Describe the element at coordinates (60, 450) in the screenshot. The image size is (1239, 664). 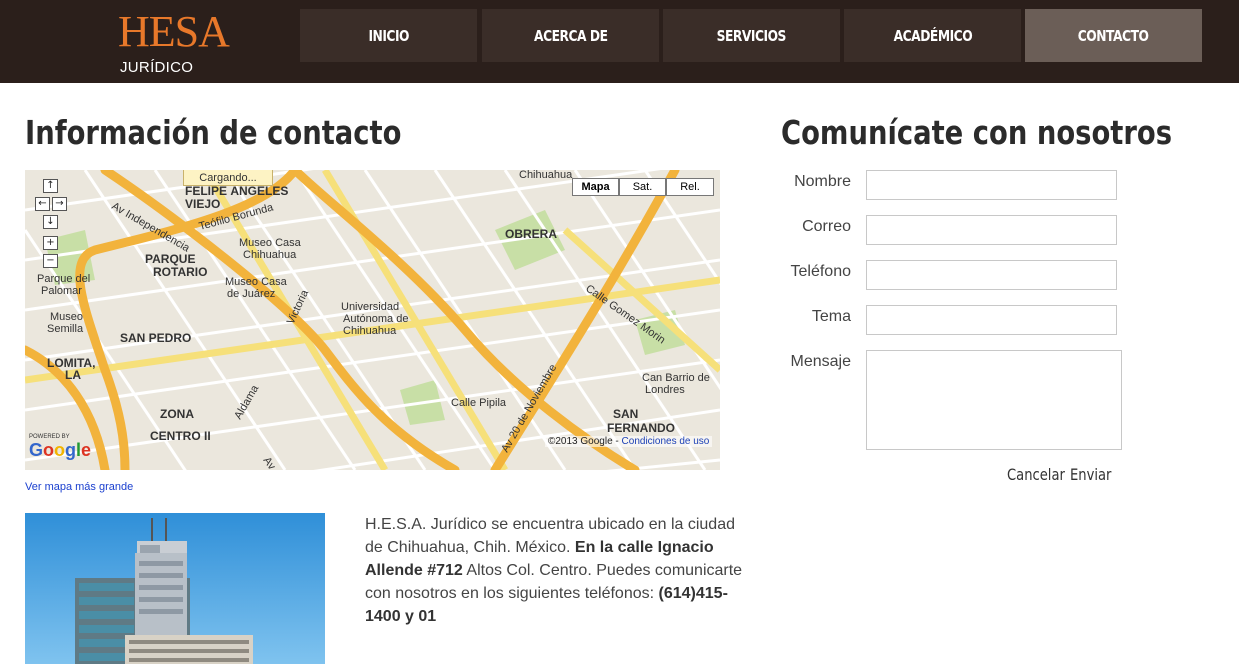
I see `google-logo: Google` at that location.